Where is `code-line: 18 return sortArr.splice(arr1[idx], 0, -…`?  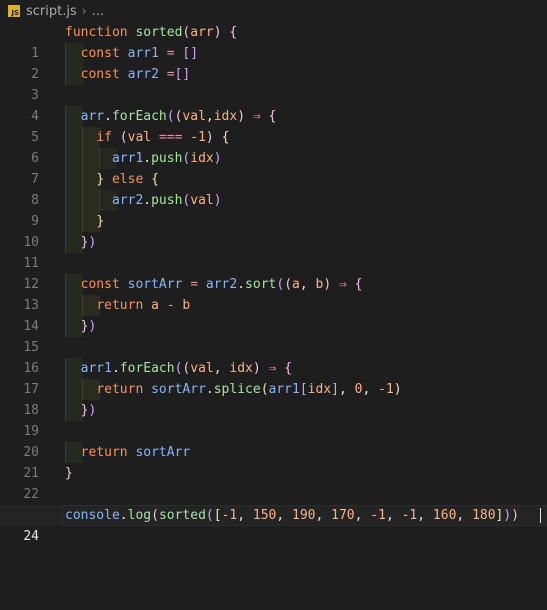
code-line: 18 return sortArr.splice(arr1[idx], 0, -… is located at coordinates (273, 398).